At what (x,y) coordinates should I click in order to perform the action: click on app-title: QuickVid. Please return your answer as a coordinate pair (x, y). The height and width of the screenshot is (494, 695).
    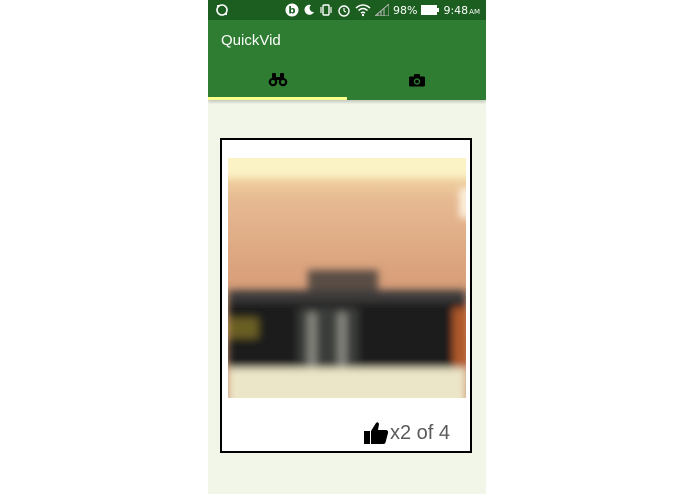
    Looking at the image, I should click on (251, 40).